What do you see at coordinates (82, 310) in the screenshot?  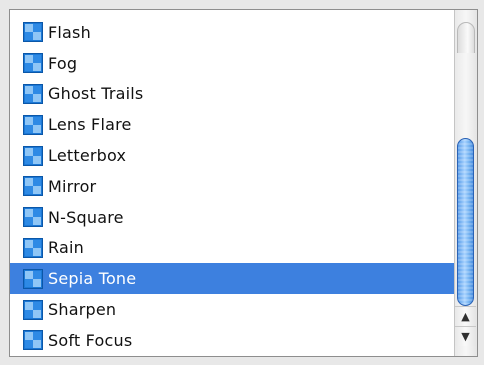 I see `list-item-label: Sharpen` at bounding box center [82, 310].